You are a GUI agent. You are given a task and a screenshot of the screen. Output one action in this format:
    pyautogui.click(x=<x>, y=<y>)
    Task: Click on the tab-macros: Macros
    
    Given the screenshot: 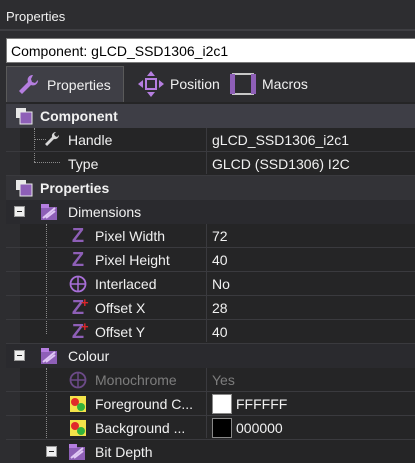 What is the action you would take?
    pyautogui.click(x=277, y=84)
    